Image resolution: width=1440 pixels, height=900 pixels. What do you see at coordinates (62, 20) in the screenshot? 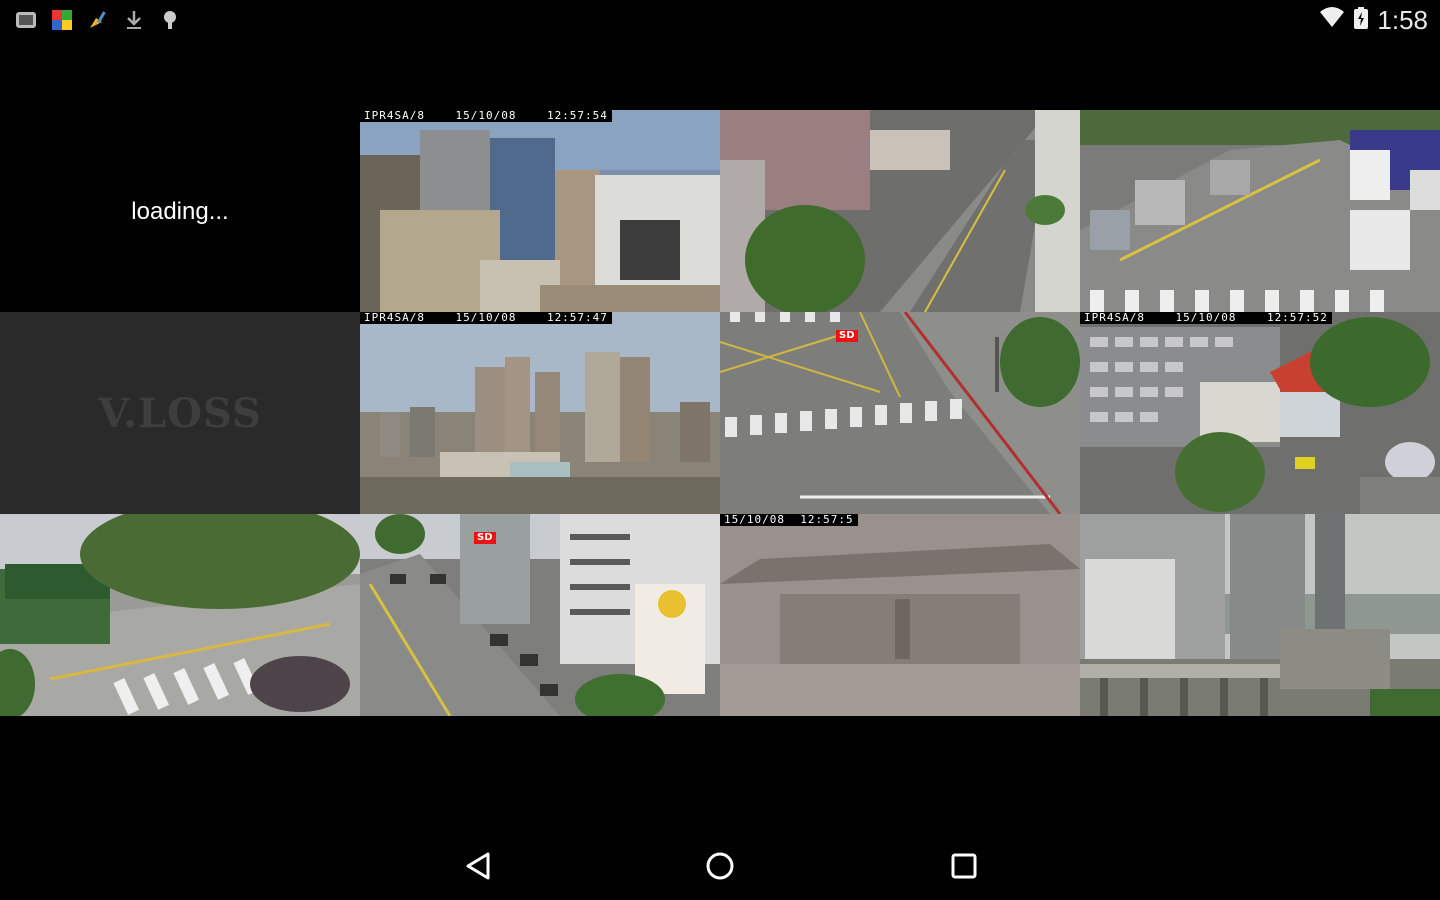
I see `colorful-app-icon` at bounding box center [62, 20].